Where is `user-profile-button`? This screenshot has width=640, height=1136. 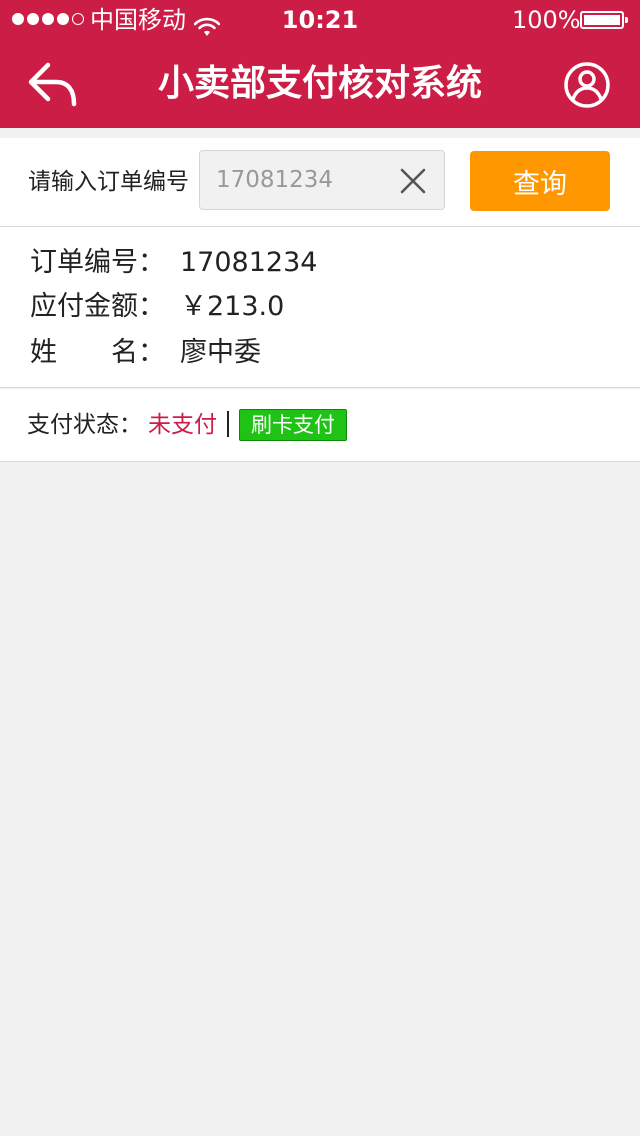 user-profile-button is located at coordinates (587, 85).